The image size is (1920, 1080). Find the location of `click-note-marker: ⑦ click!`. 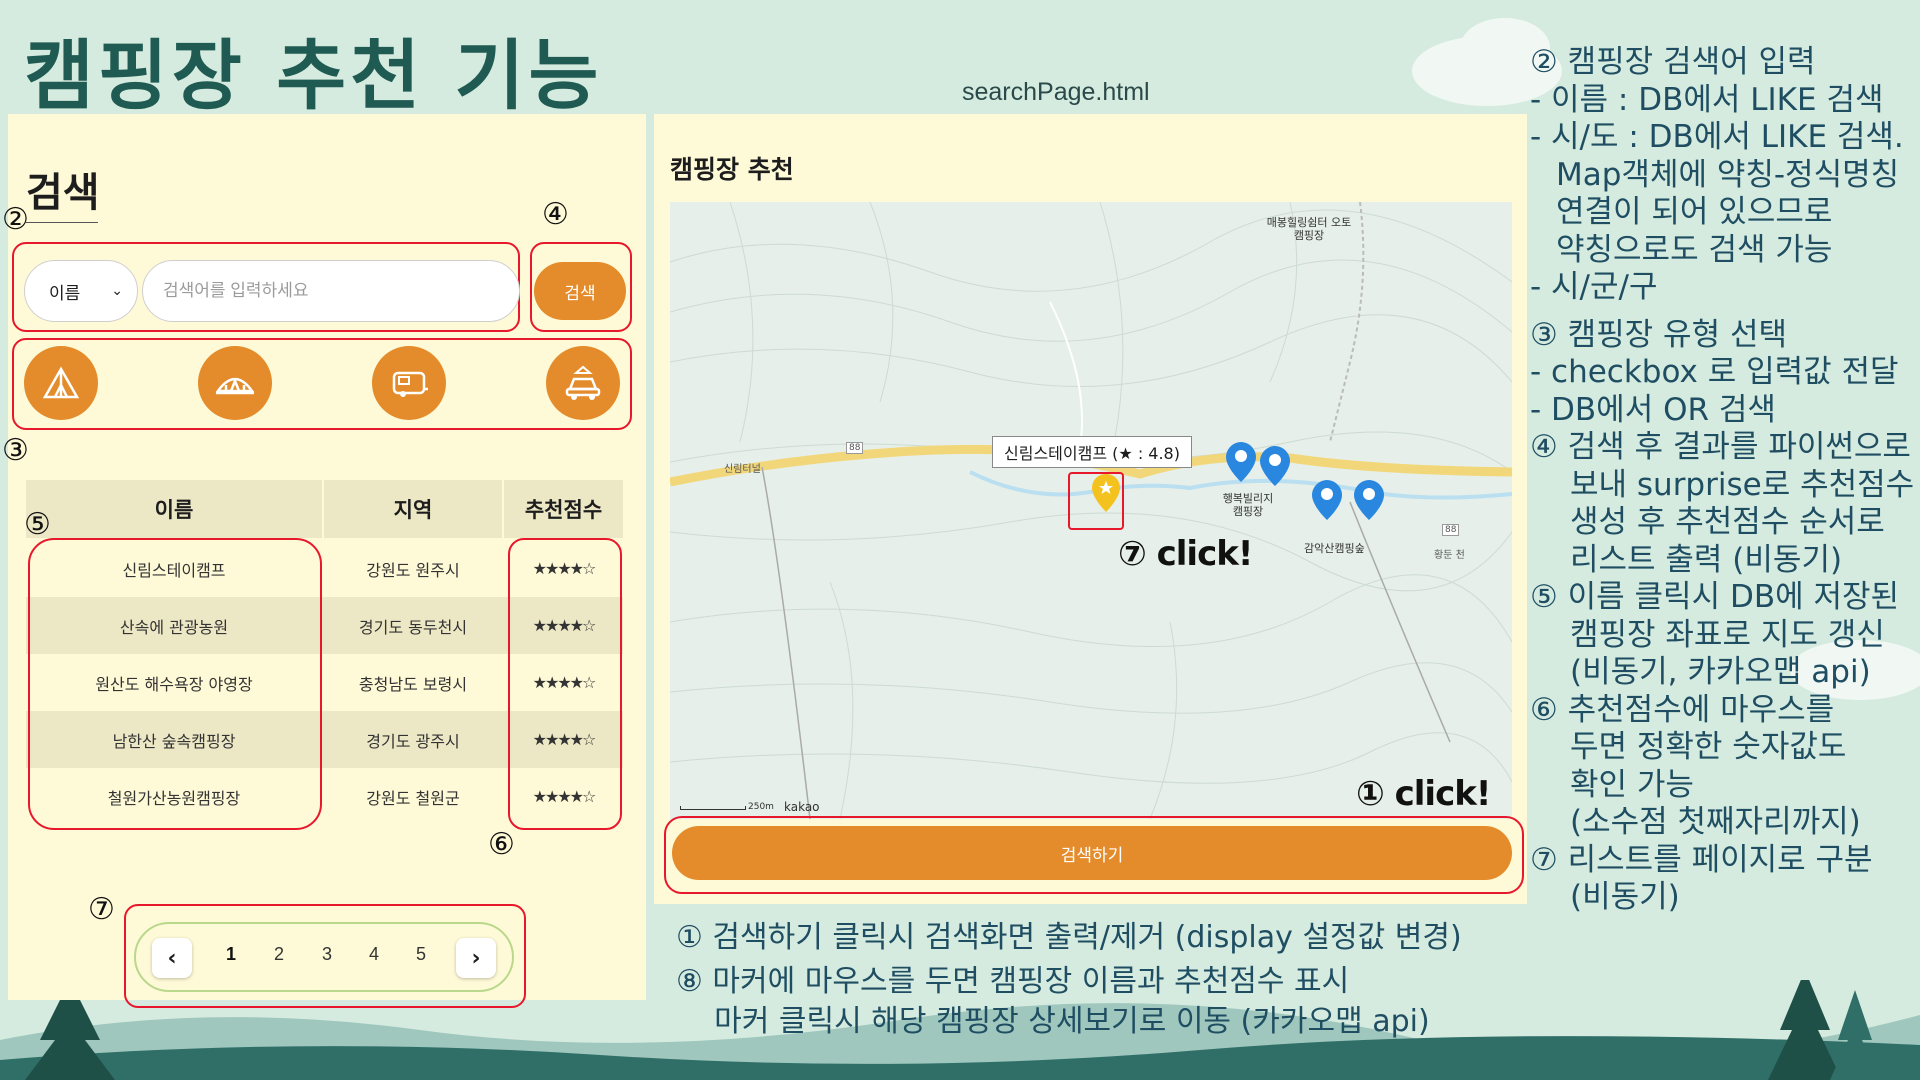

click-note-marker: ⑦ click! is located at coordinates (1185, 554).